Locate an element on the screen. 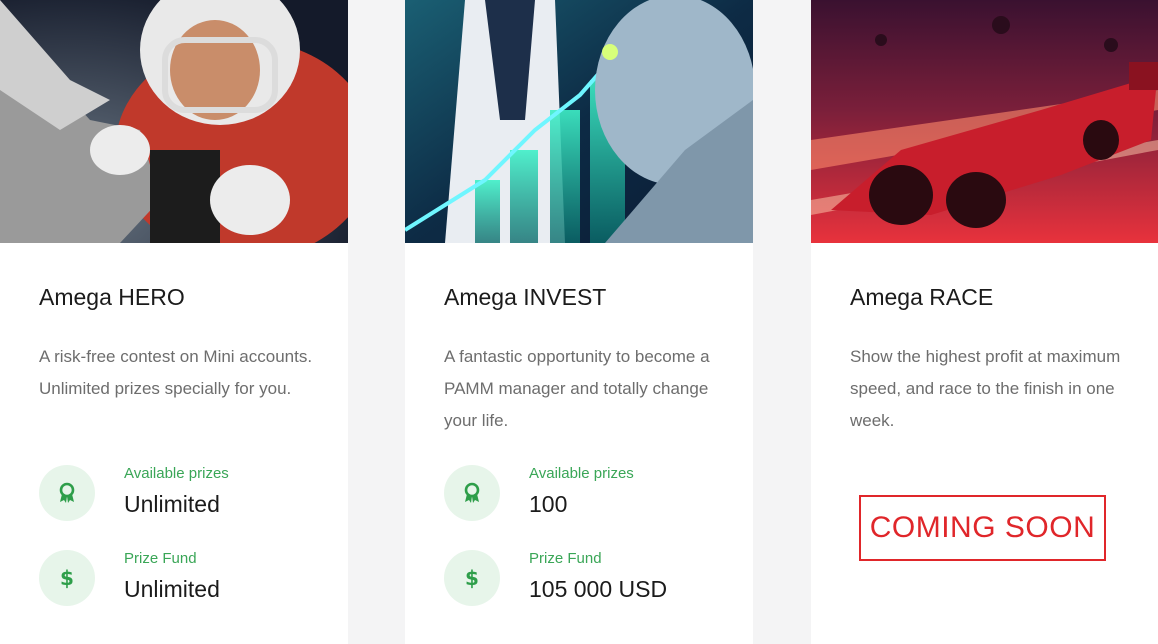 The height and width of the screenshot is (644, 1158). prize-fund-stat: $ Prize Fund 105 000 USD is located at coordinates (594, 578).